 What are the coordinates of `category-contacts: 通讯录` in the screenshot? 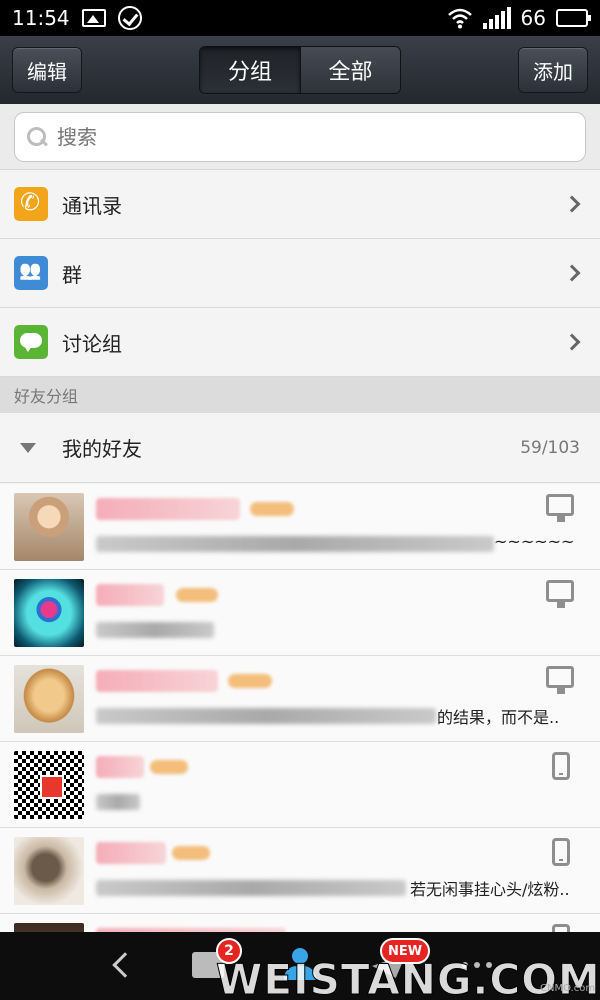 It's located at (300, 204).